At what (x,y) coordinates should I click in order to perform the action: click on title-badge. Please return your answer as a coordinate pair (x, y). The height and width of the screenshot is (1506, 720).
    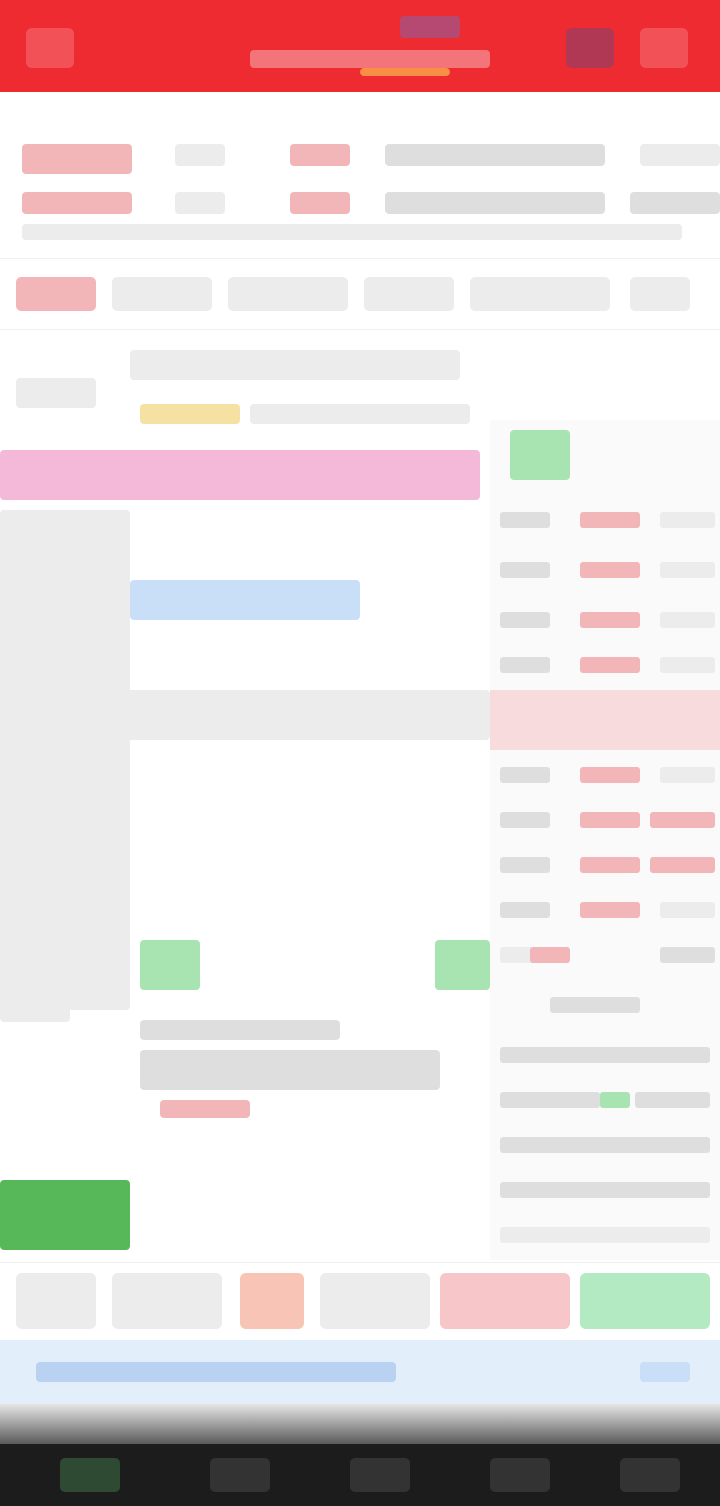
    Looking at the image, I should click on (430, 27).